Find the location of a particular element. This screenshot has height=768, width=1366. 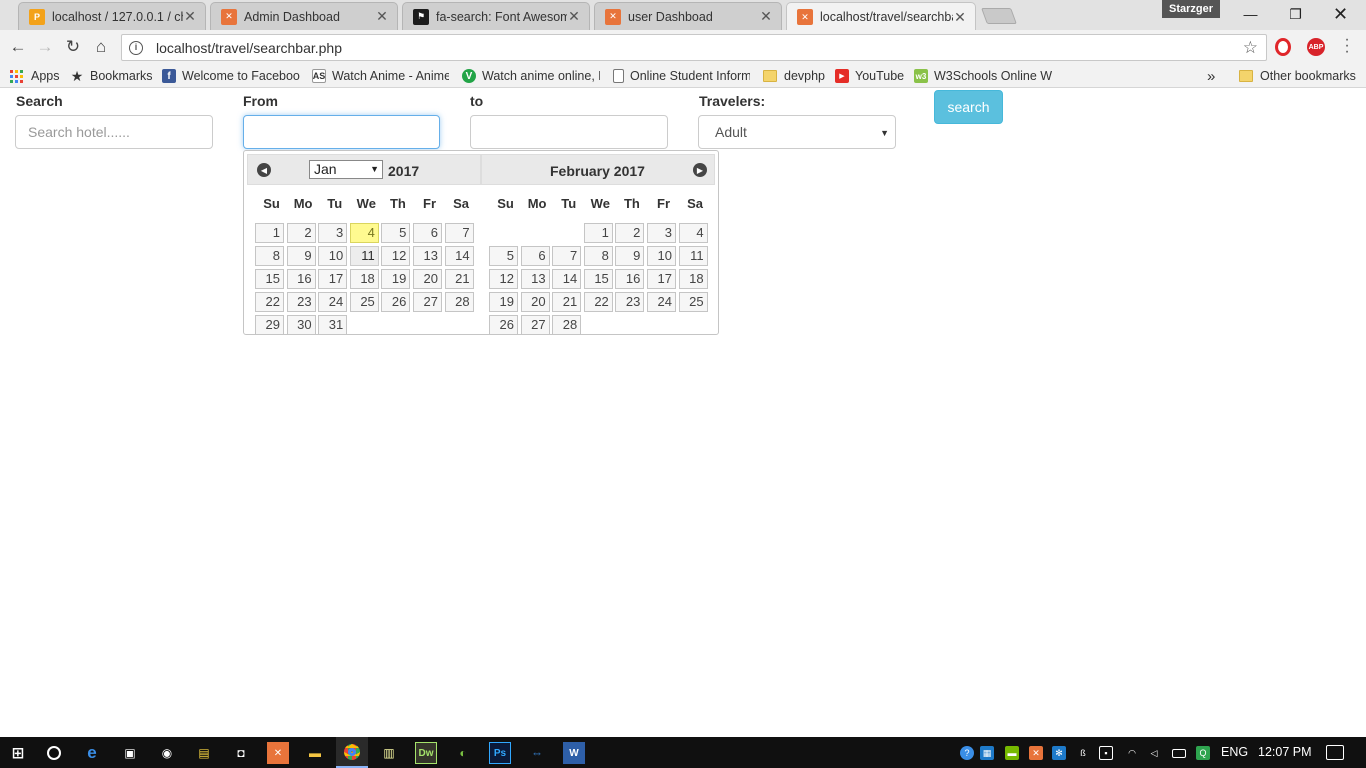

calendar-day: 25 is located at coordinates (693, 302).